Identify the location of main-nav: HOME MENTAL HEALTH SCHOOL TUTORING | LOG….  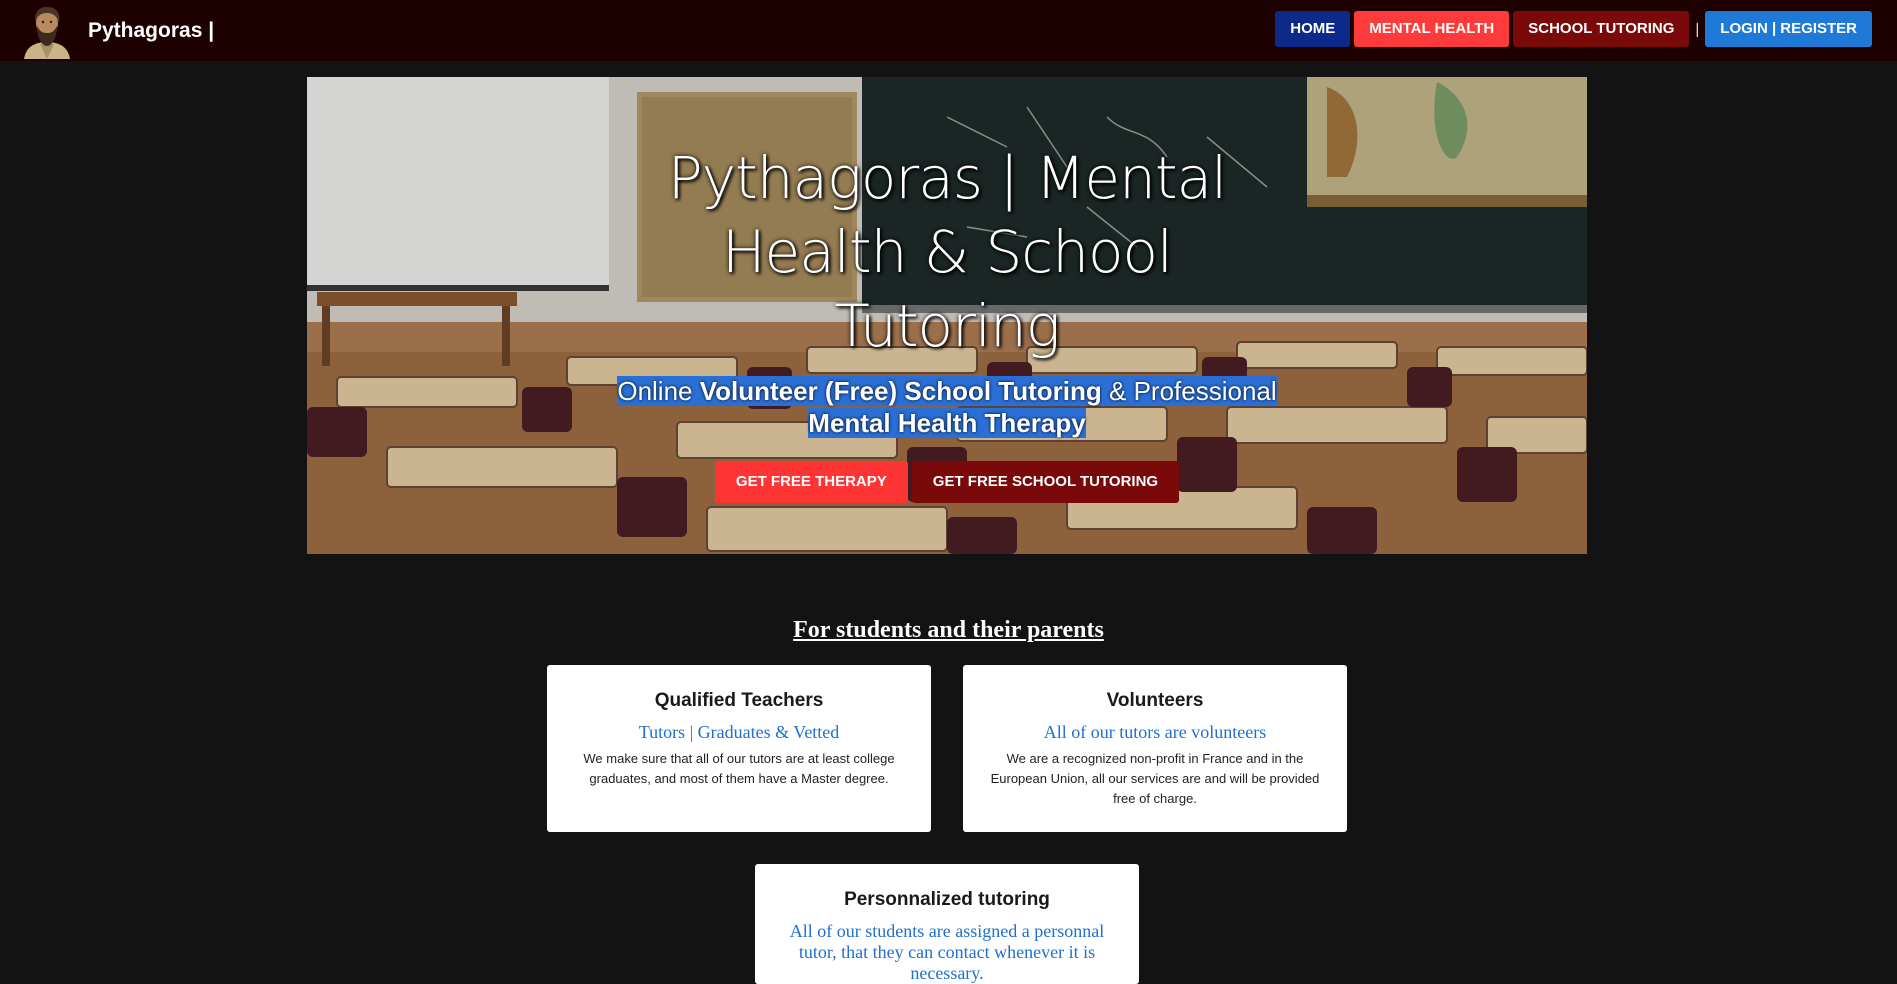
(1573, 29).